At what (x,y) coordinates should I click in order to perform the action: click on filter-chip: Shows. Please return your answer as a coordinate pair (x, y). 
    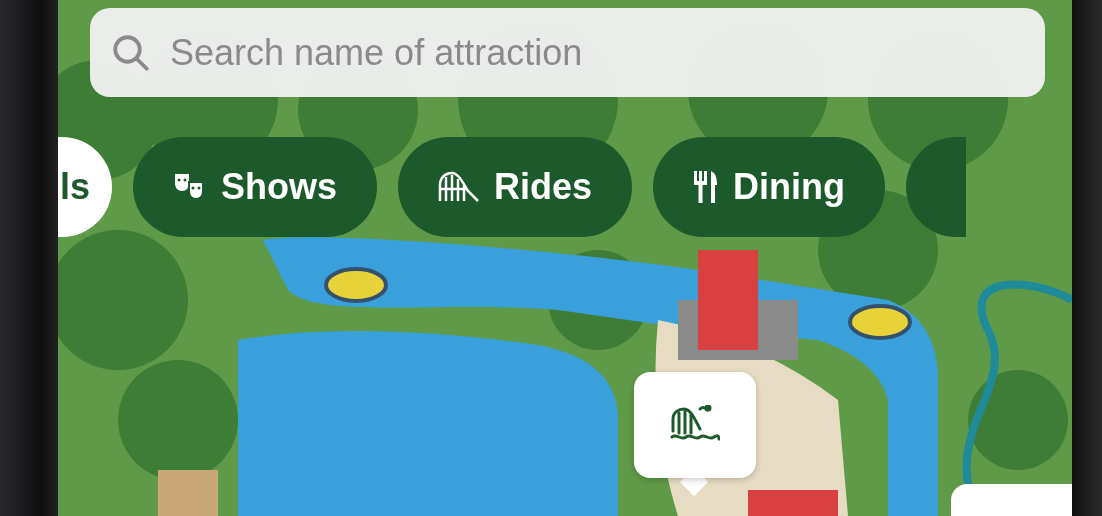
    Looking at the image, I should click on (255, 187).